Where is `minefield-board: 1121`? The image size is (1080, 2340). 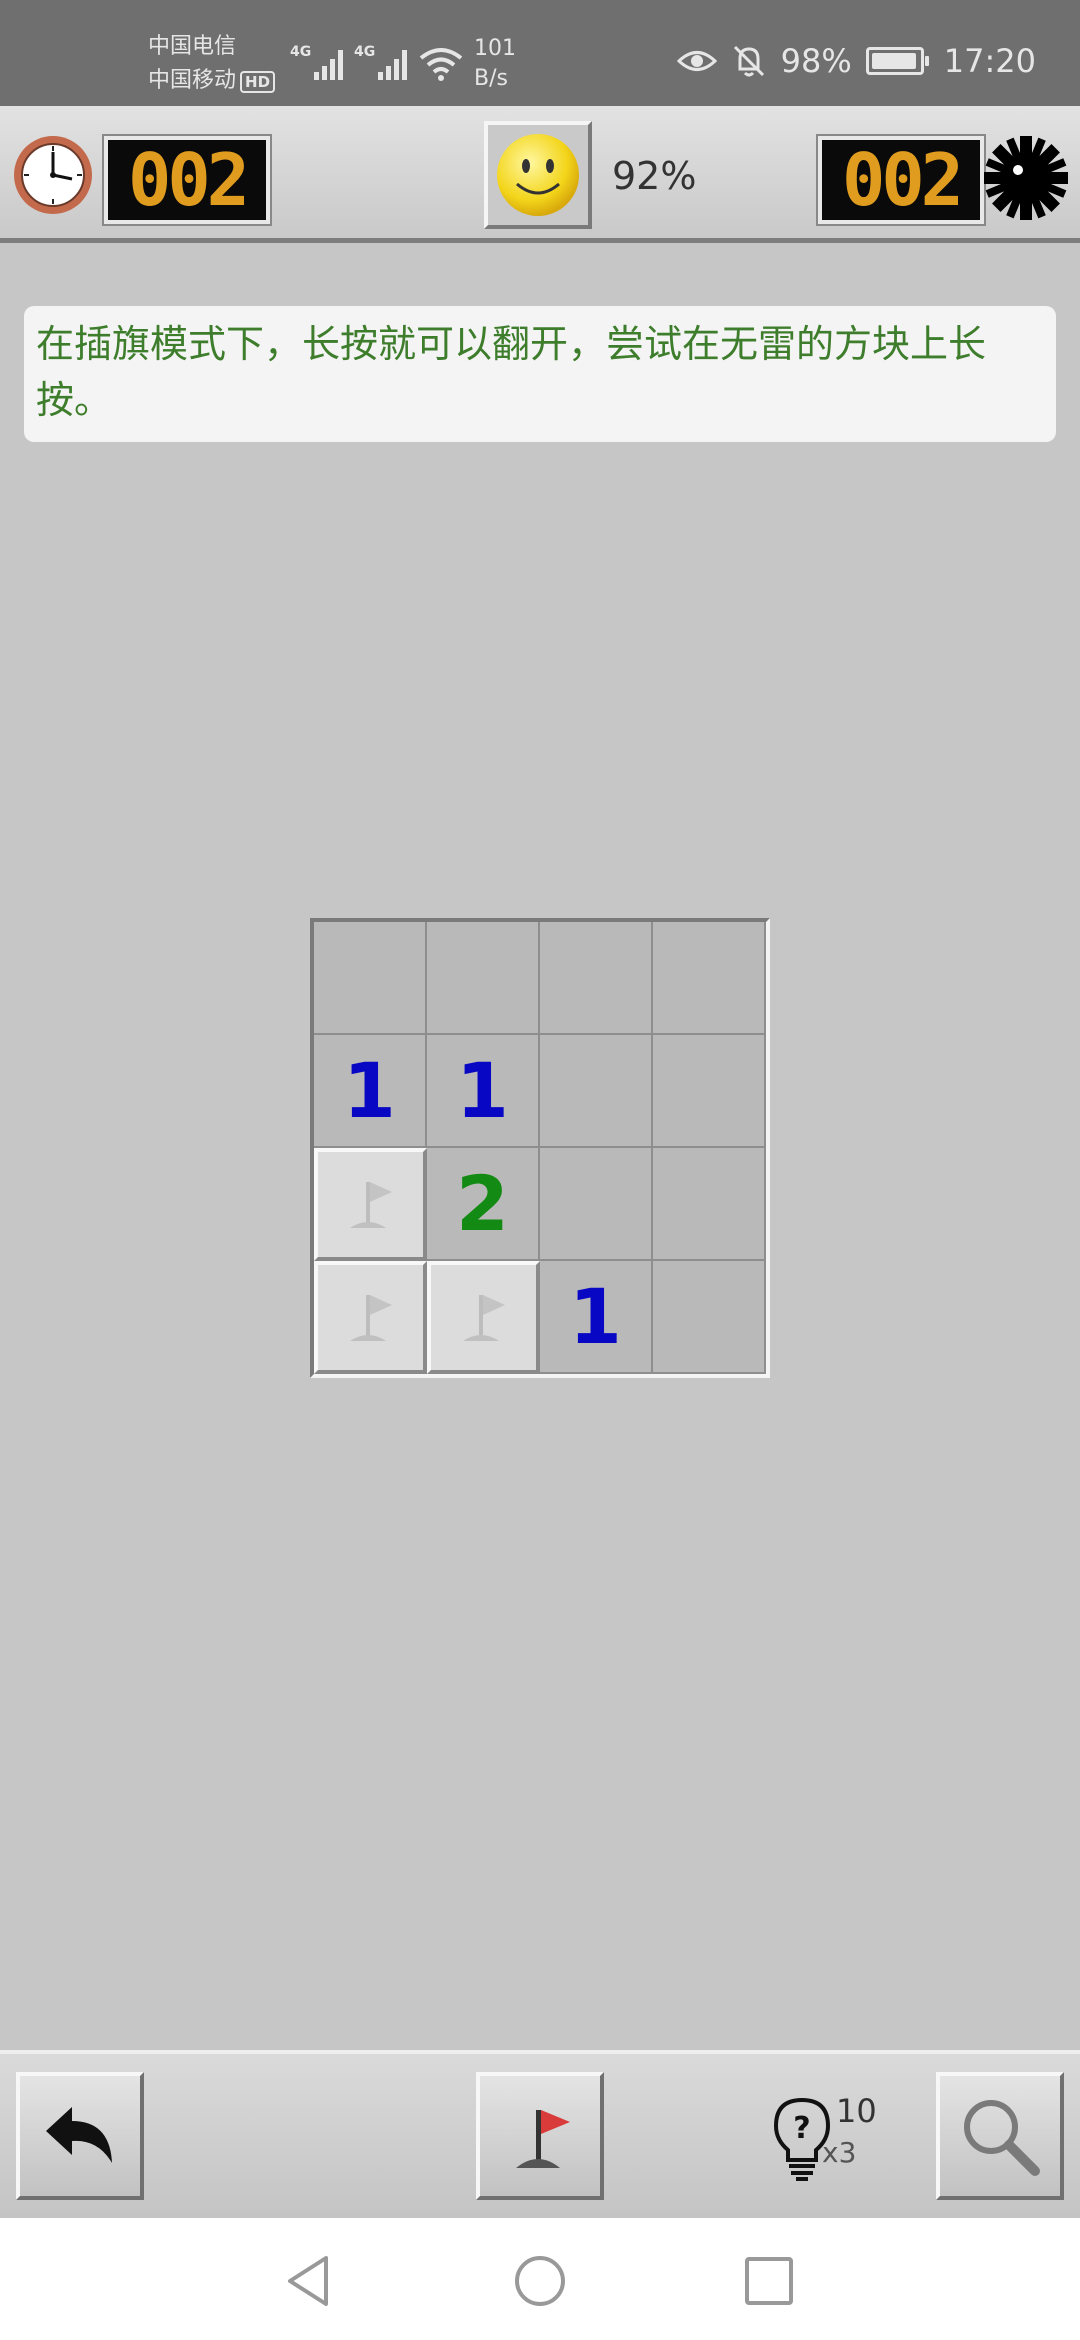 minefield-board: 1121 is located at coordinates (540, 1148).